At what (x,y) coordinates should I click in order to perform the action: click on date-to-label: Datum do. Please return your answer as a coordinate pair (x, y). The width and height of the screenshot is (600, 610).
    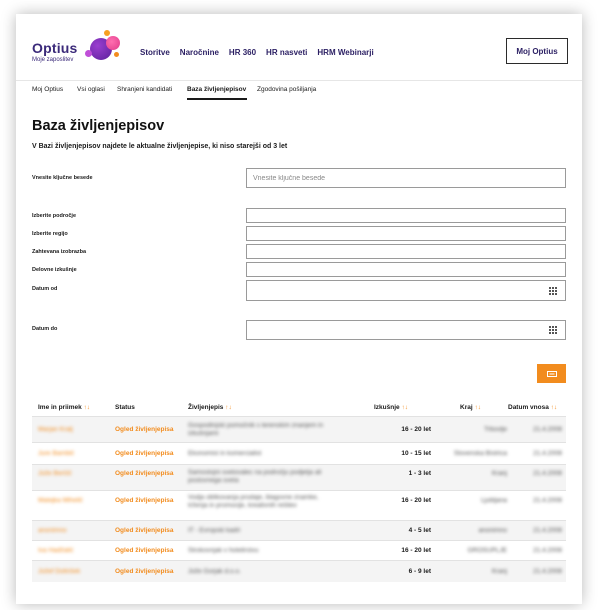
    Looking at the image, I should click on (45, 329).